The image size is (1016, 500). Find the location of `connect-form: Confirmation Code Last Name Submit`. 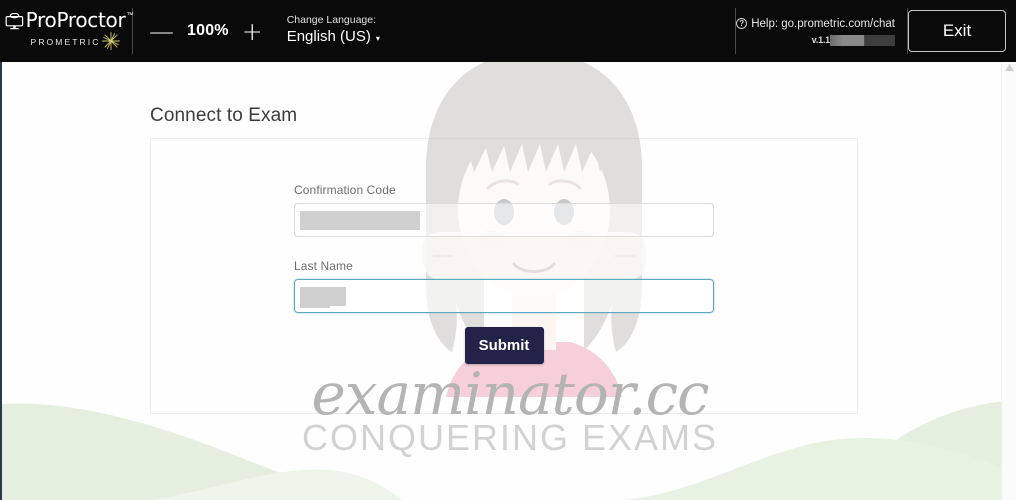

connect-form: Confirmation Code Last Name Submit is located at coordinates (504, 273).